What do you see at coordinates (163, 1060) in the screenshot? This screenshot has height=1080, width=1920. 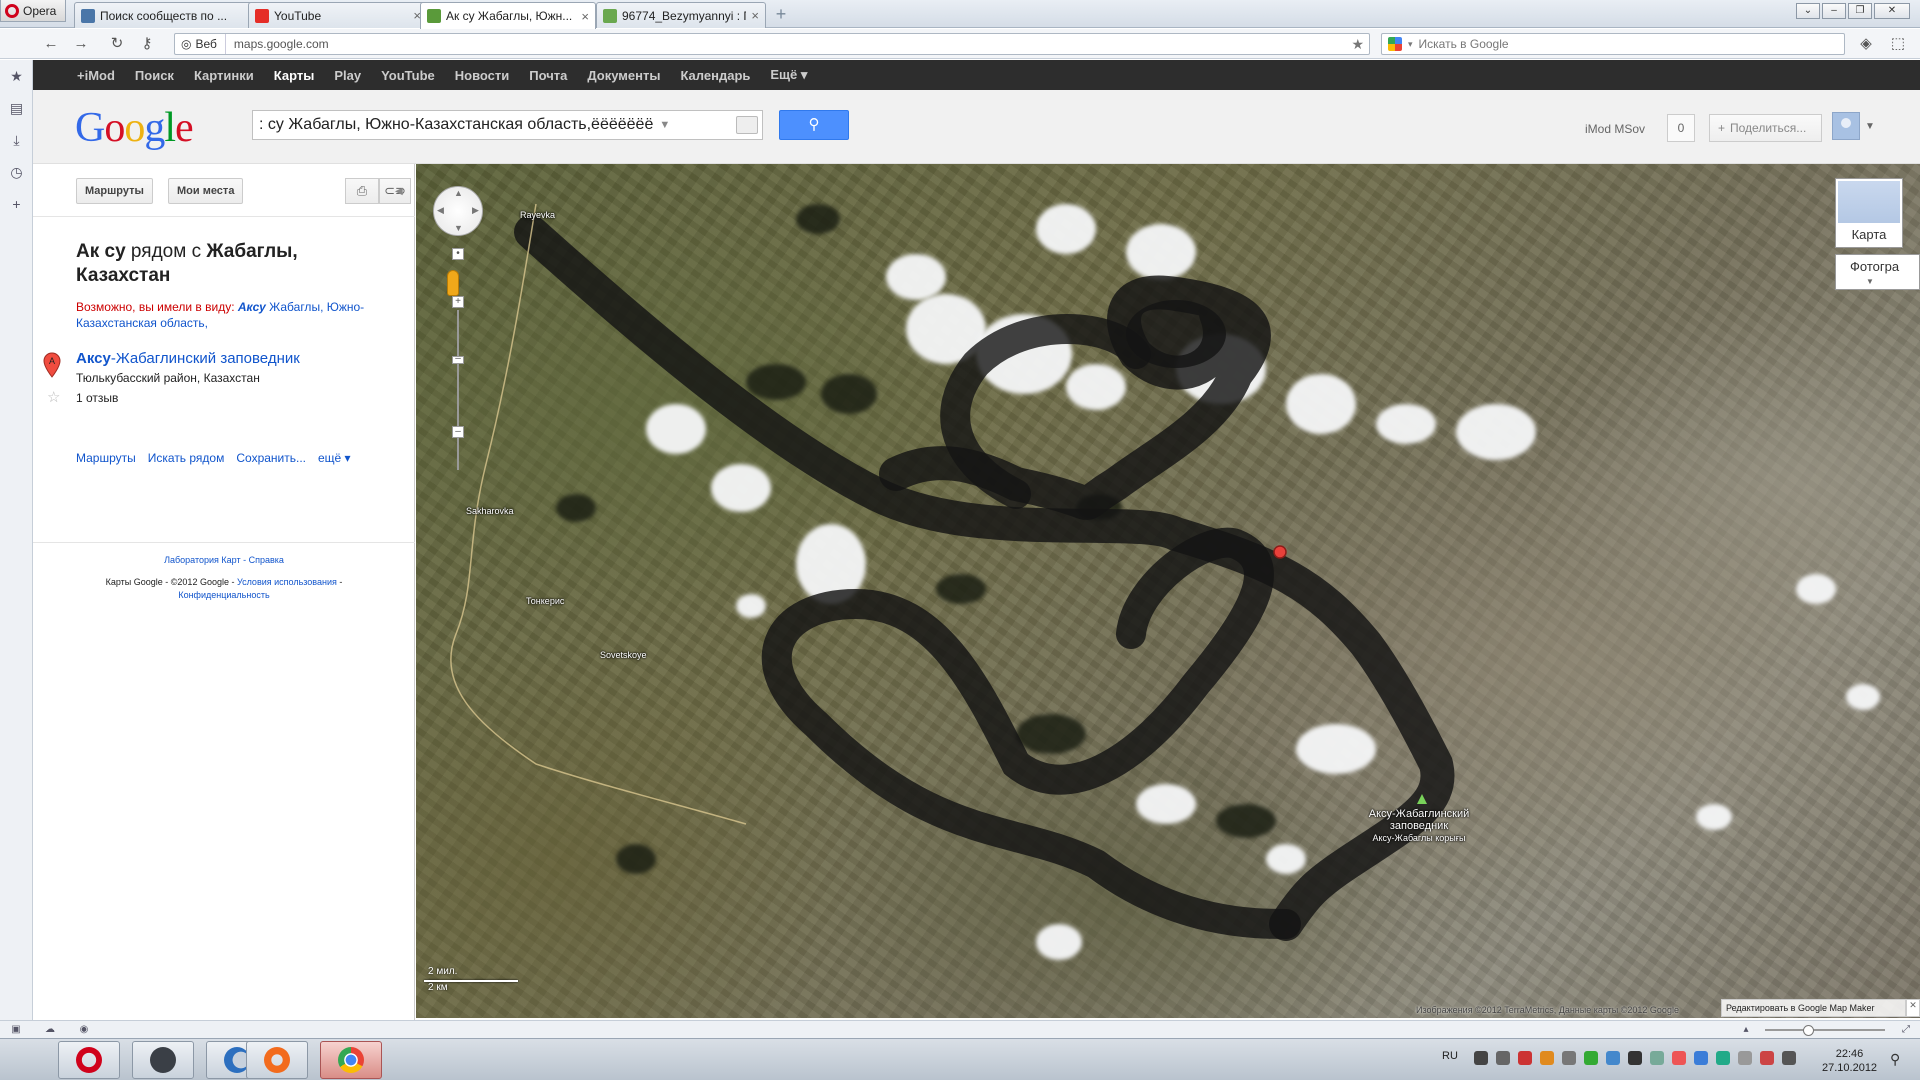 I see `taskbar-steam` at bounding box center [163, 1060].